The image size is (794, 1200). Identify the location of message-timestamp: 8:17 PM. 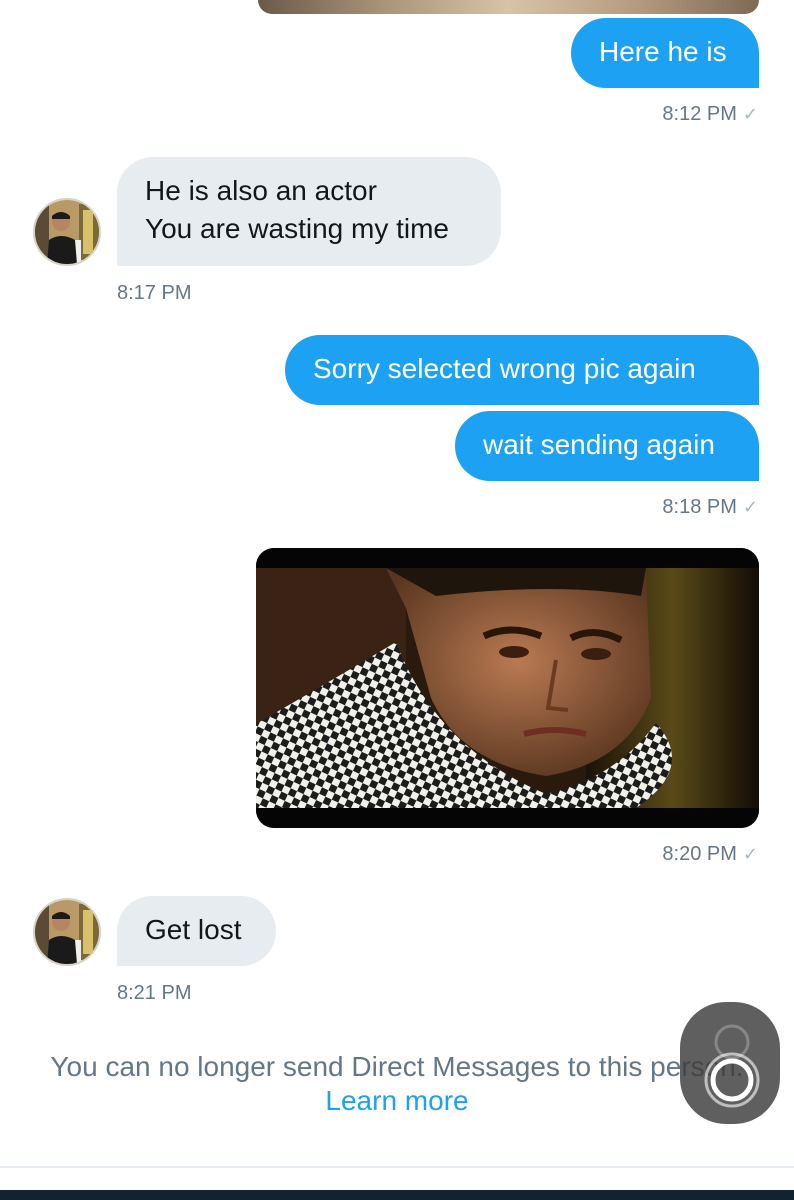
(154, 293).